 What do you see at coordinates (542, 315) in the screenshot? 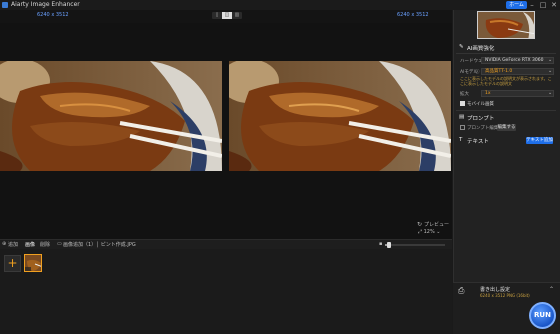
I see `run-button: RUN` at bounding box center [542, 315].